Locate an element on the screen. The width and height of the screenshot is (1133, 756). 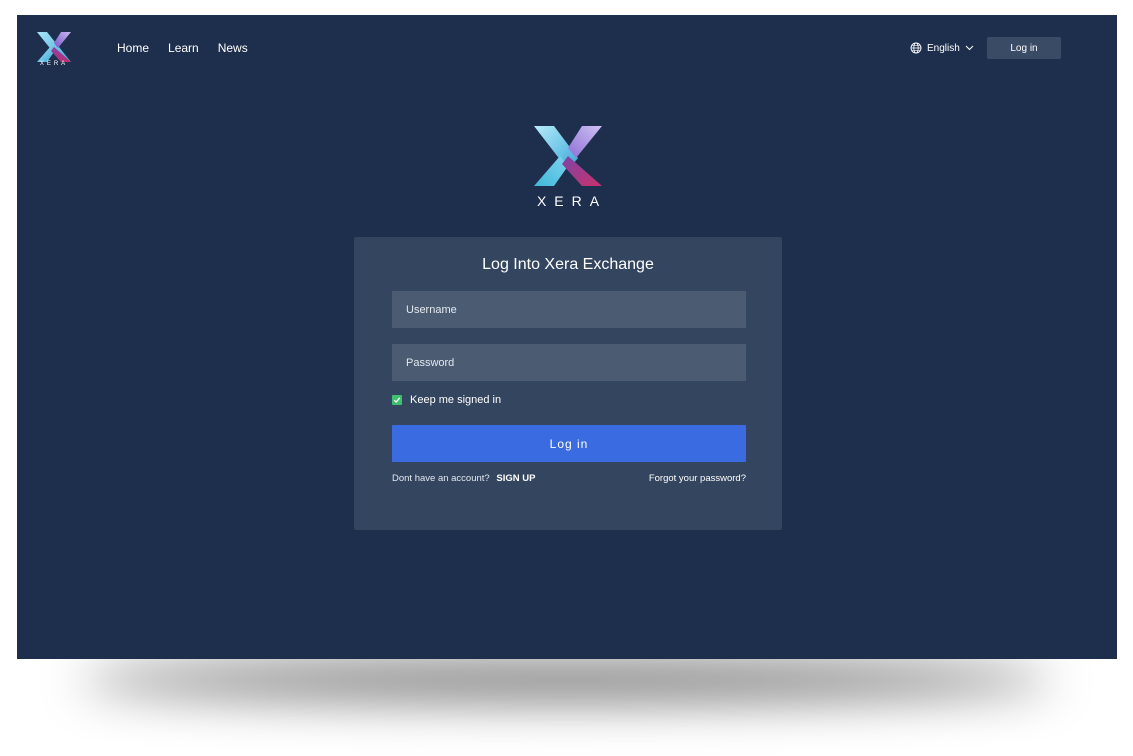
nav-logo: XERA is located at coordinates (54, 51).